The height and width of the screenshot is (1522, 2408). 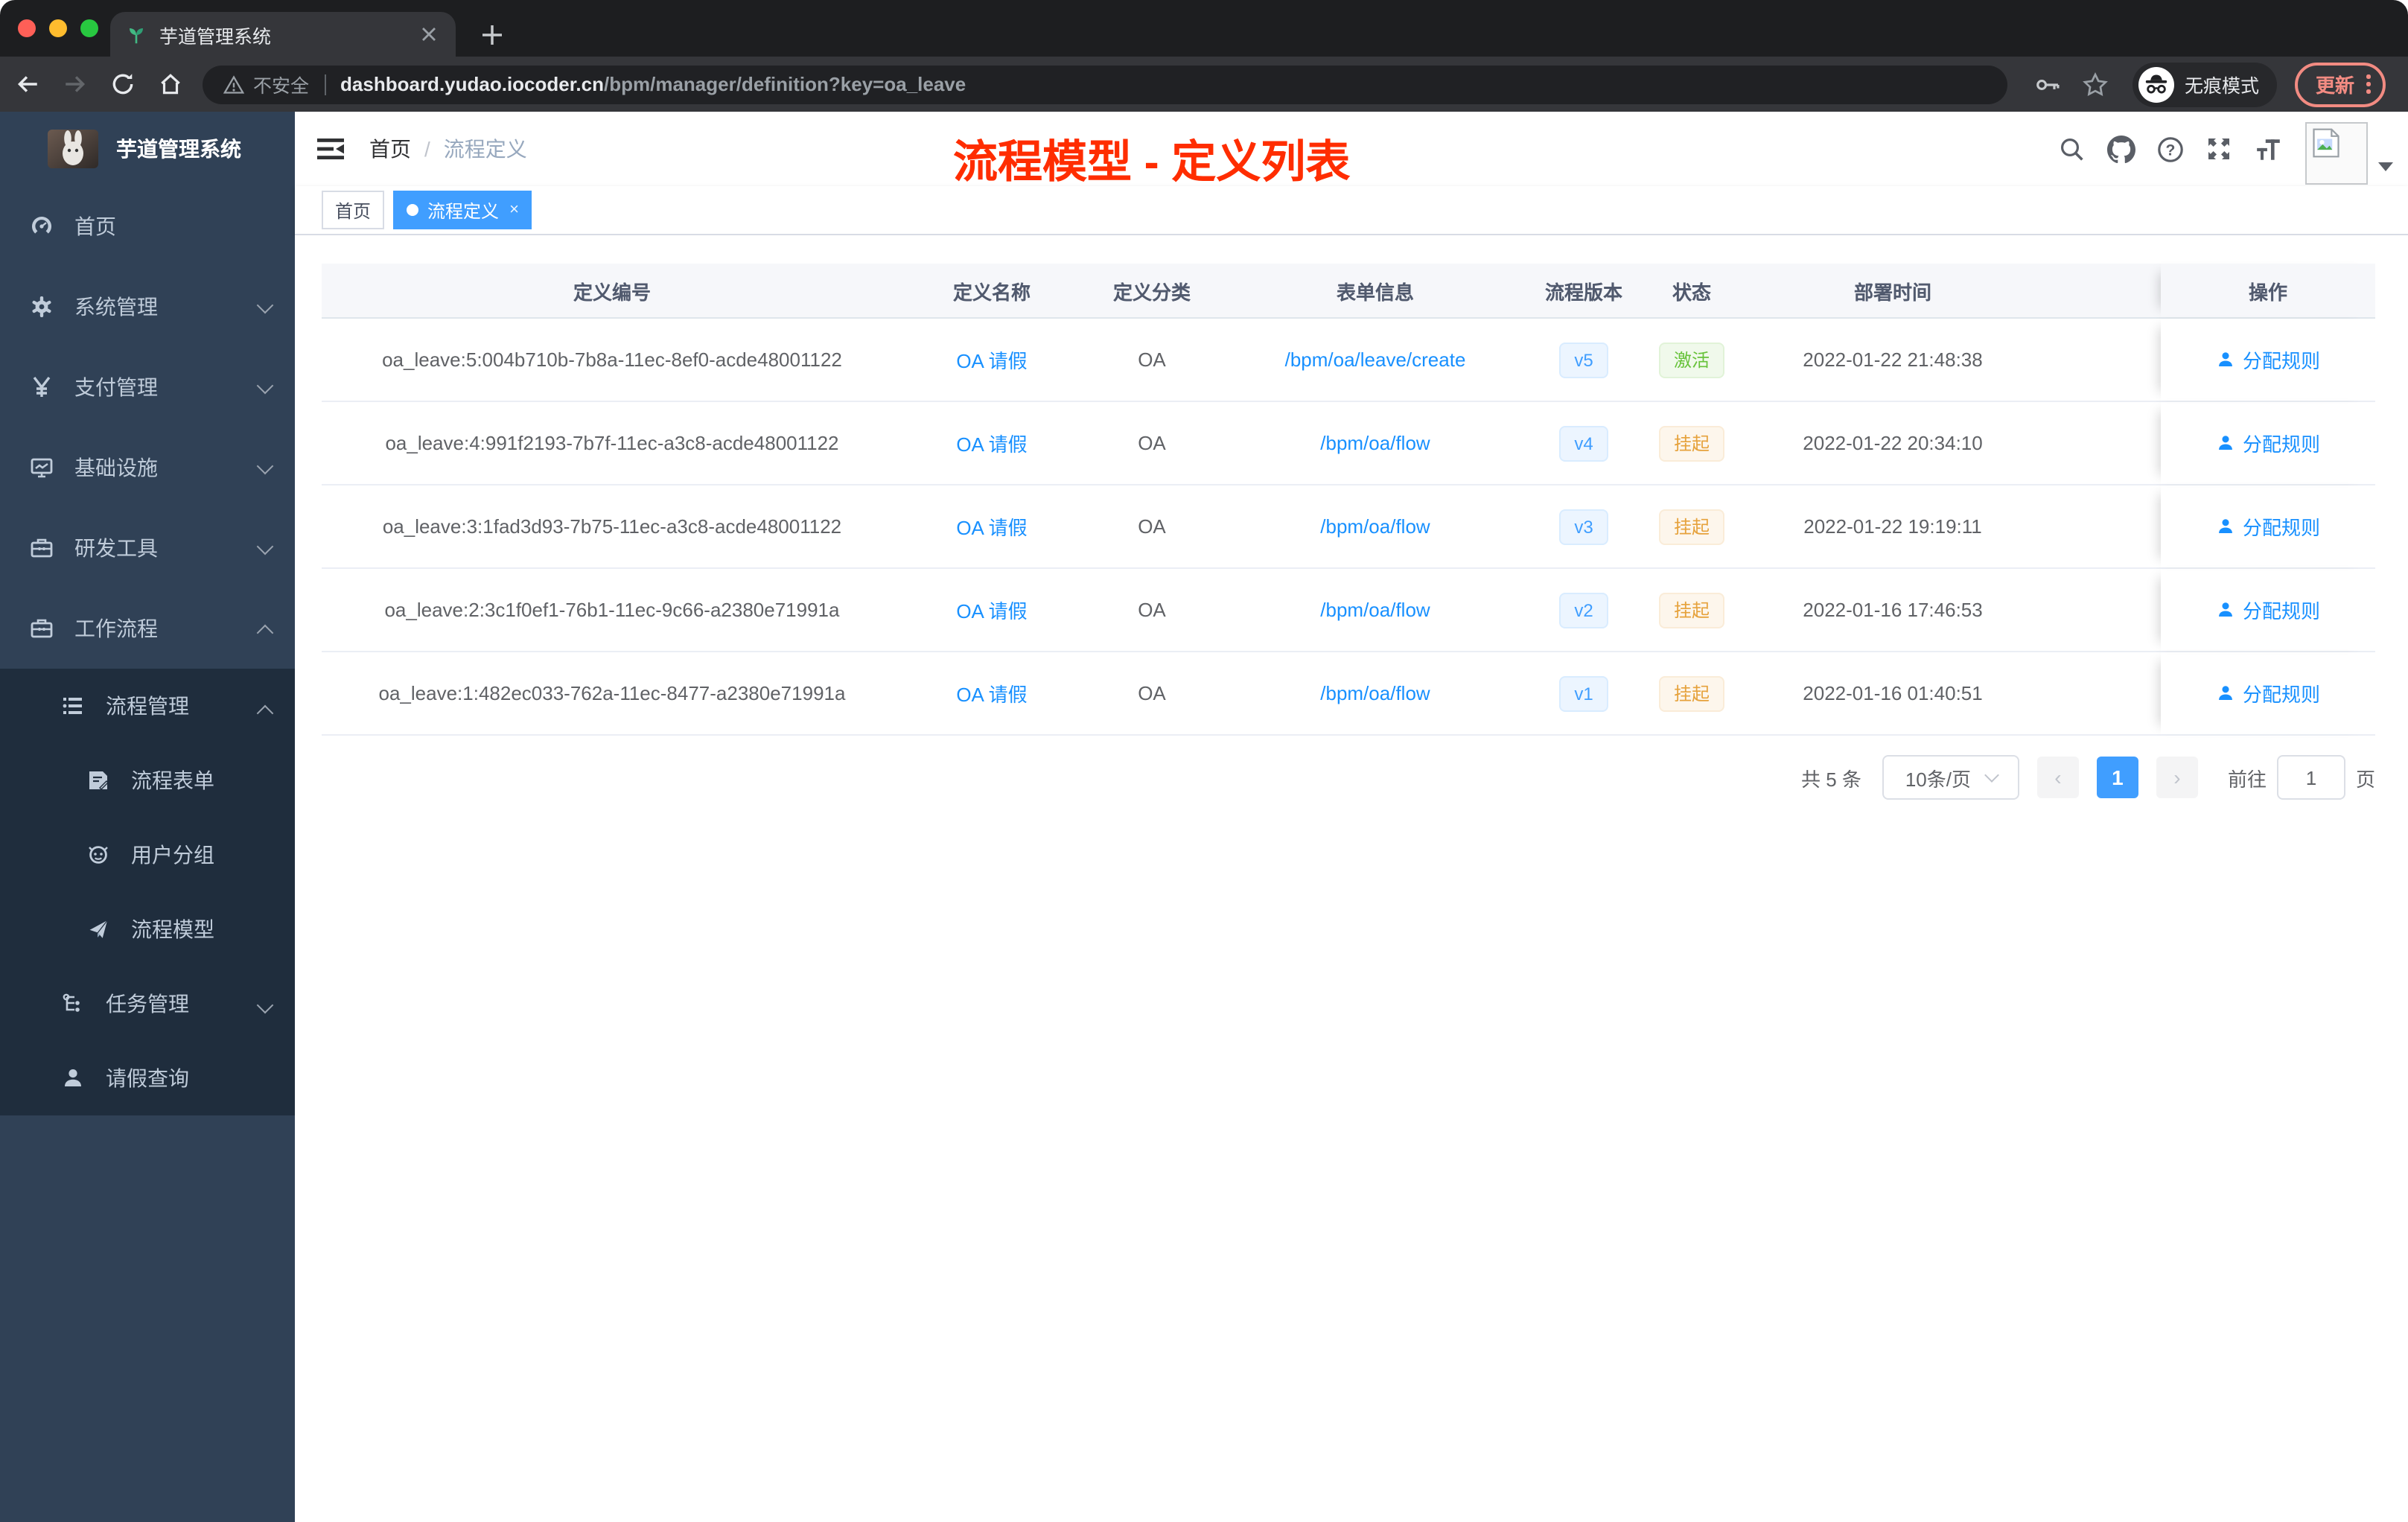 I want to click on sidebar-item-leave-query: 请假查询, so click(x=147, y=1078).